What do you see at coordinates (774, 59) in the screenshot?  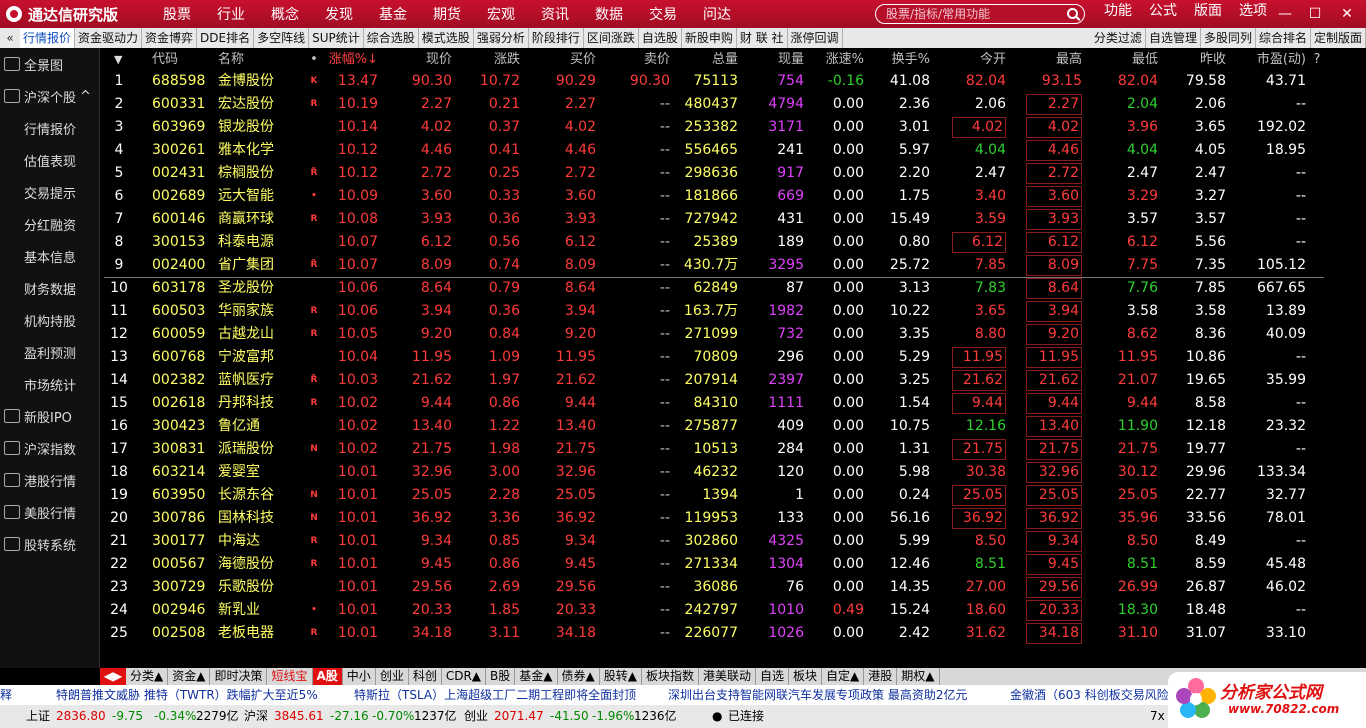 I see `column-header: 现量` at bounding box center [774, 59].